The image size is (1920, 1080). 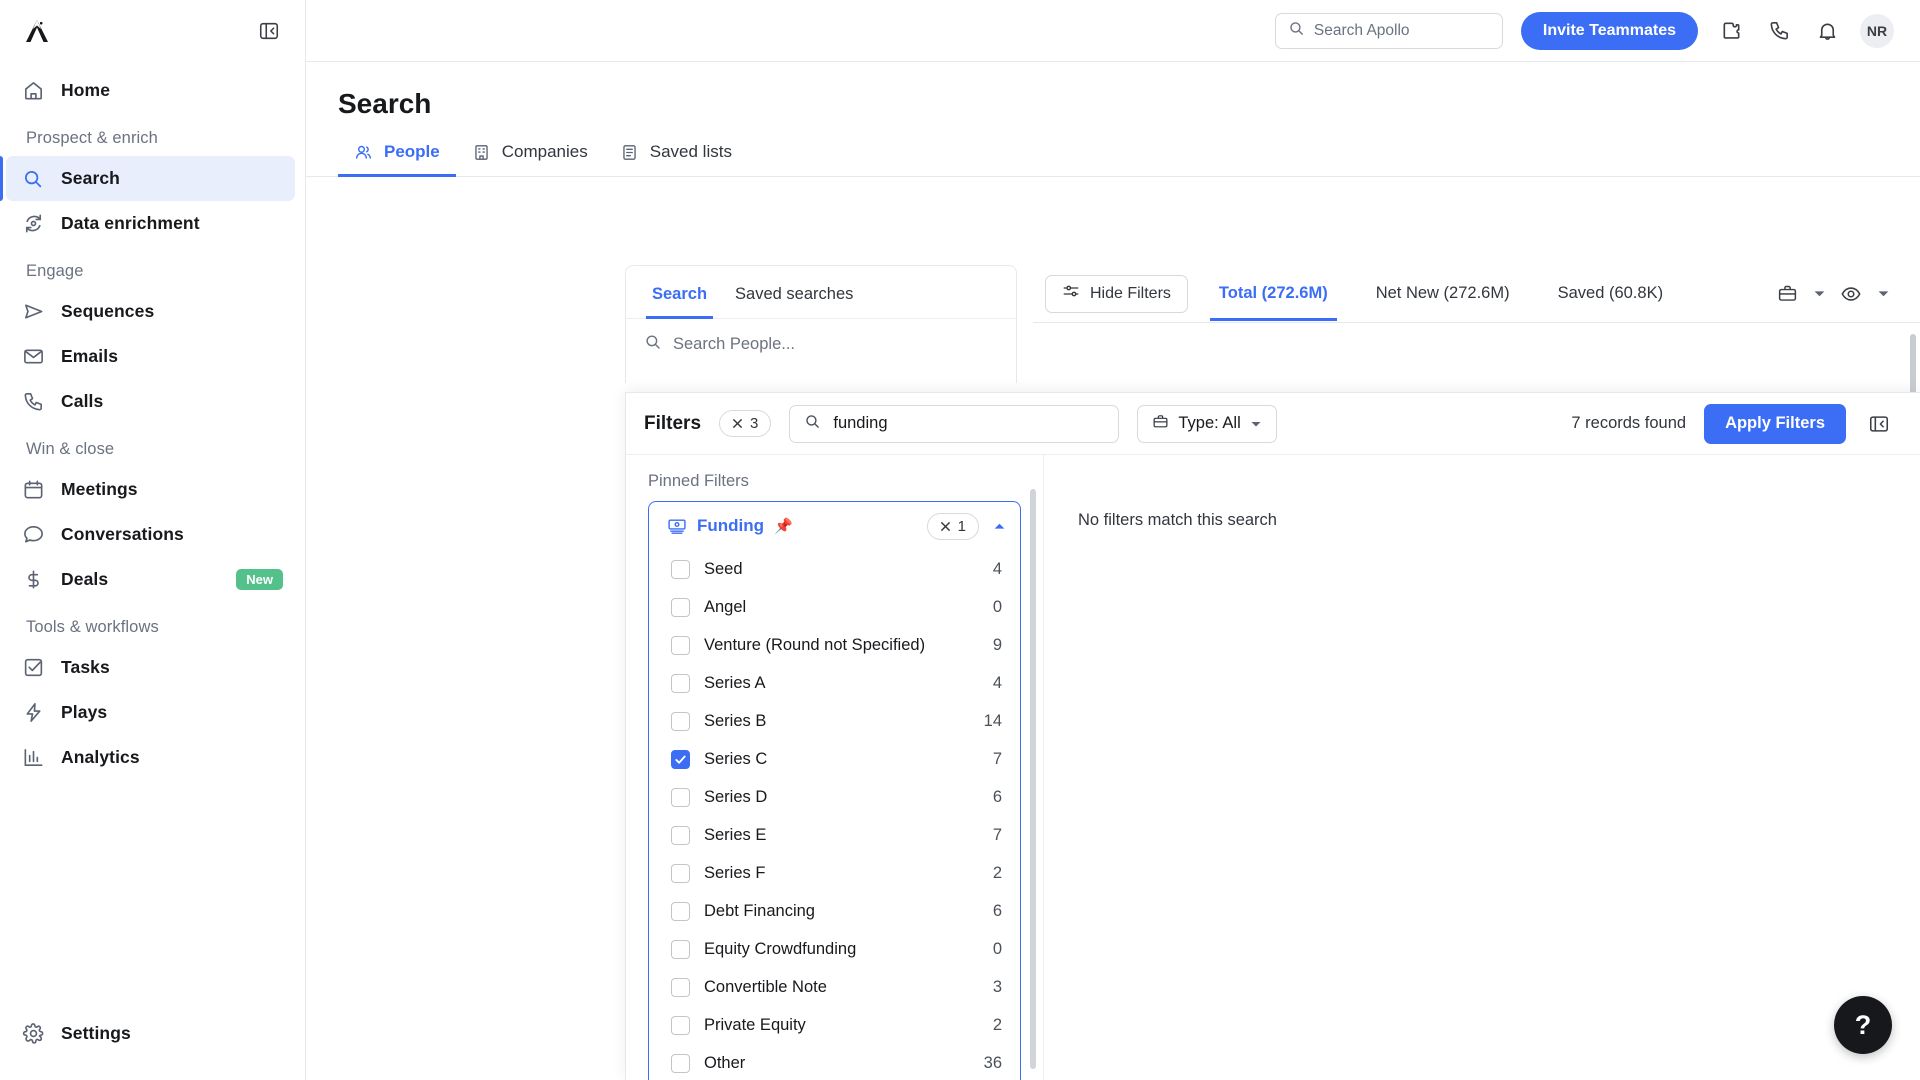 I want to click on filter-option-row: Series D 6, so click(x=834, y=797).